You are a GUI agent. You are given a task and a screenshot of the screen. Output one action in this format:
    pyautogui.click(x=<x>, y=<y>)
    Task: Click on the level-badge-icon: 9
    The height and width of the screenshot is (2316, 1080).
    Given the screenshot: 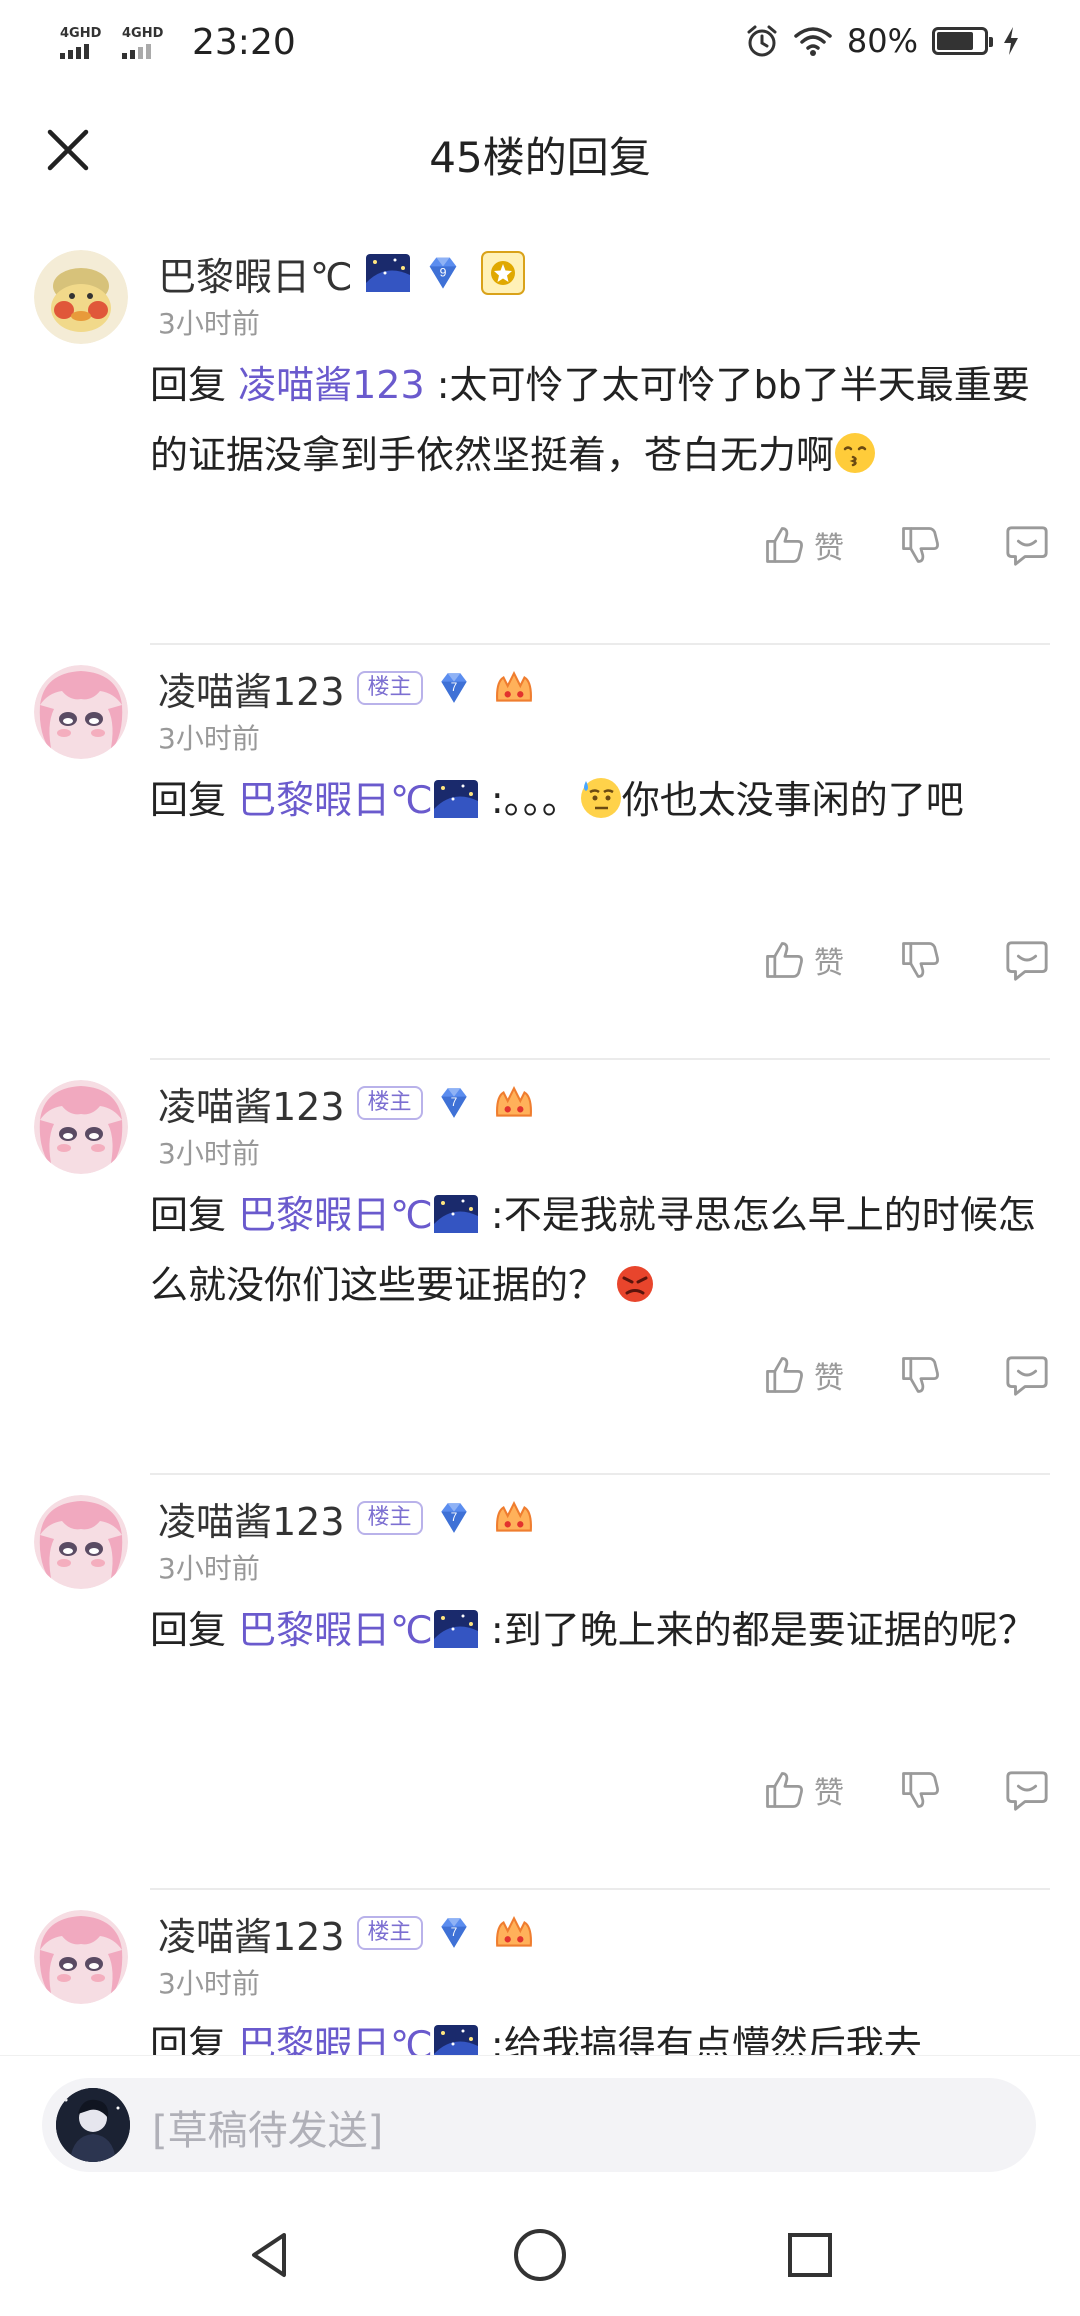 What is the action you would take?
    pyautogui.click(x=443, y=273)
    